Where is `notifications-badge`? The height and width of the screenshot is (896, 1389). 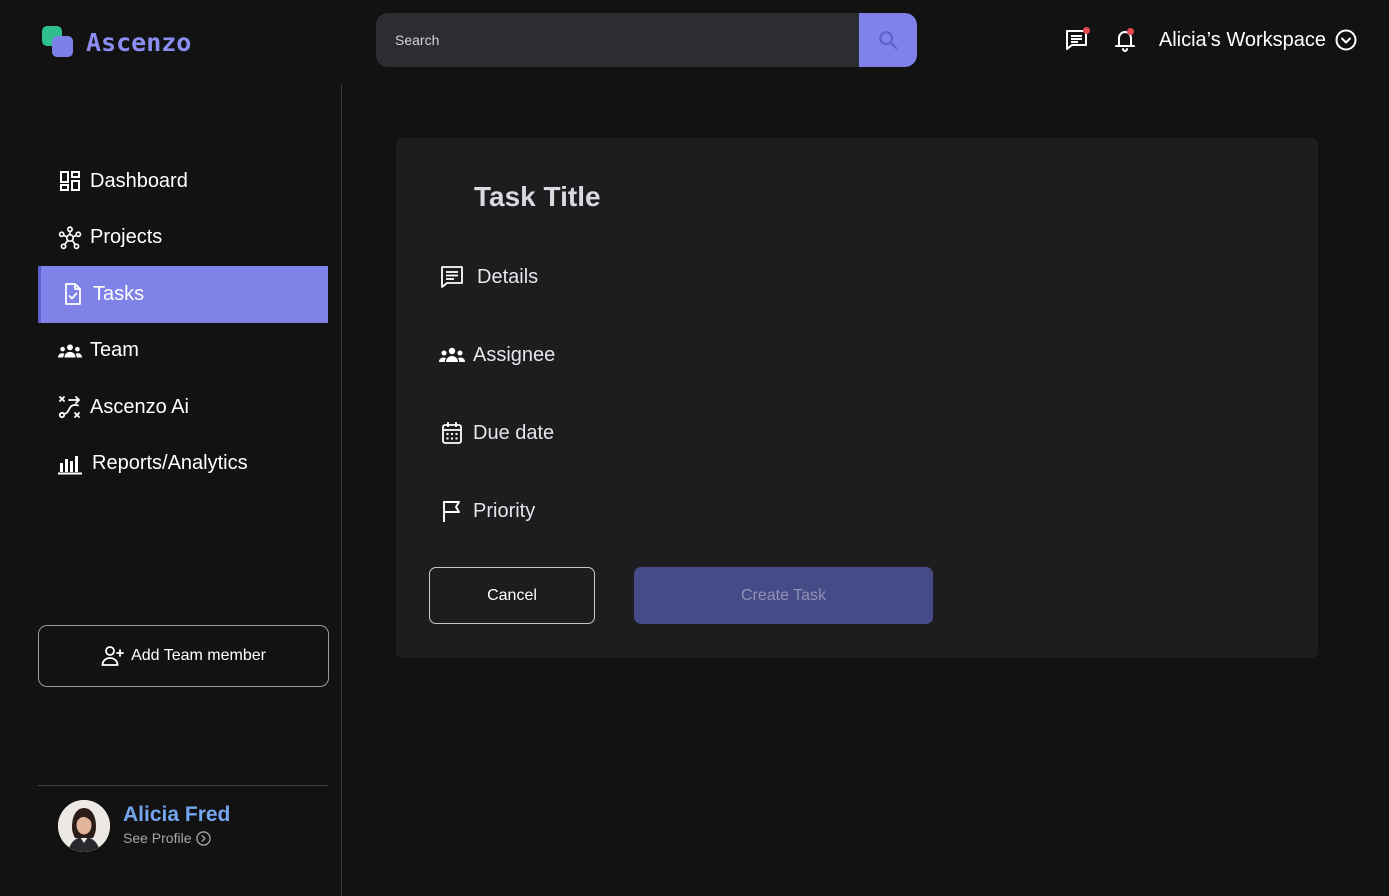
notifications-badge is located at coordinates (1130, 31).